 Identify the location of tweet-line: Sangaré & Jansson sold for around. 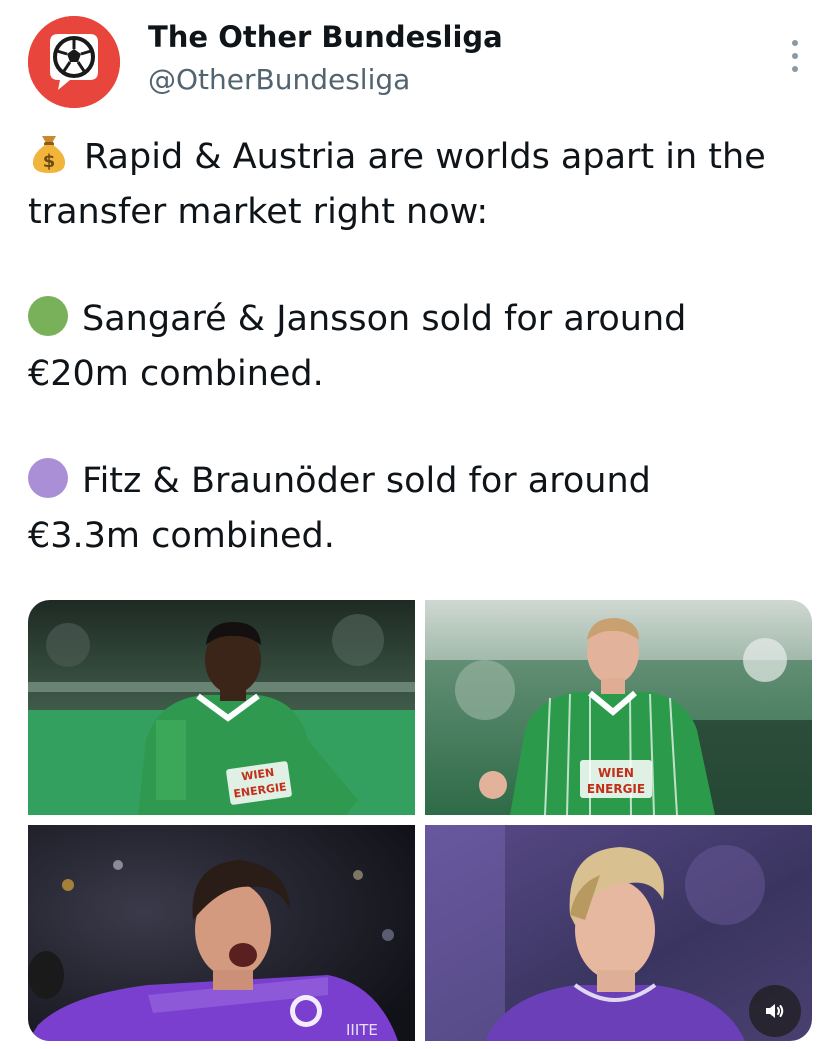
(384, 319).